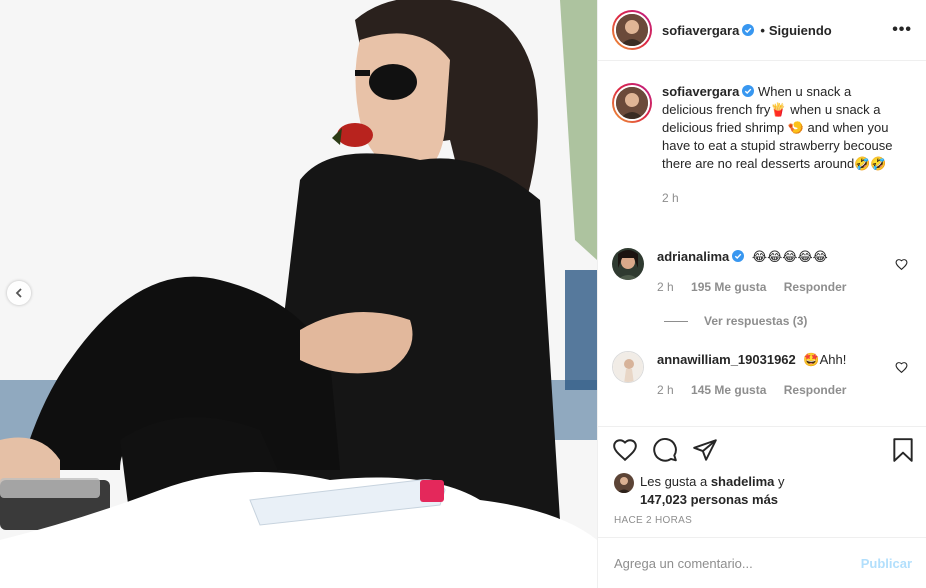 The image size is (926, 588). What do you see at coordinates (800, 30) in the screenshot?
I see `follow-status-button: Siguiendo` at bounding box center [800, 30].